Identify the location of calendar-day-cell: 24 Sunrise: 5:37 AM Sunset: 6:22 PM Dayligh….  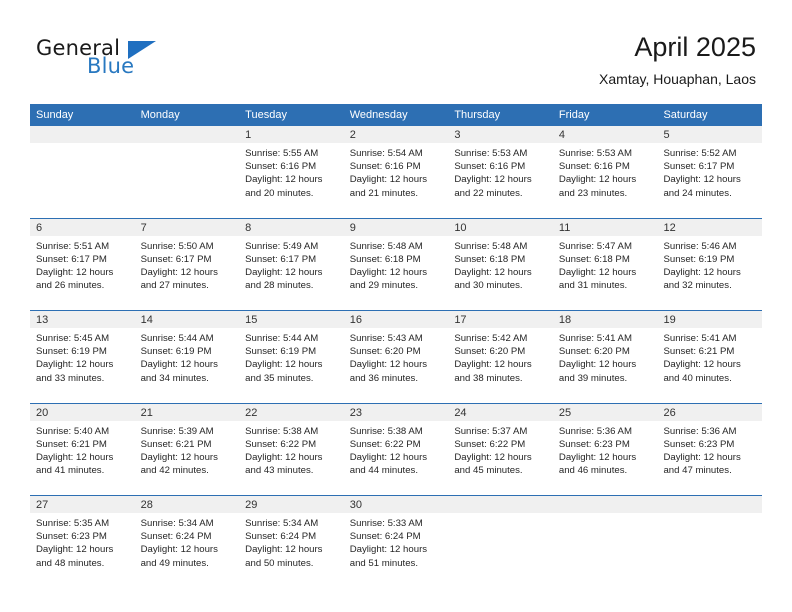
(500, 449).